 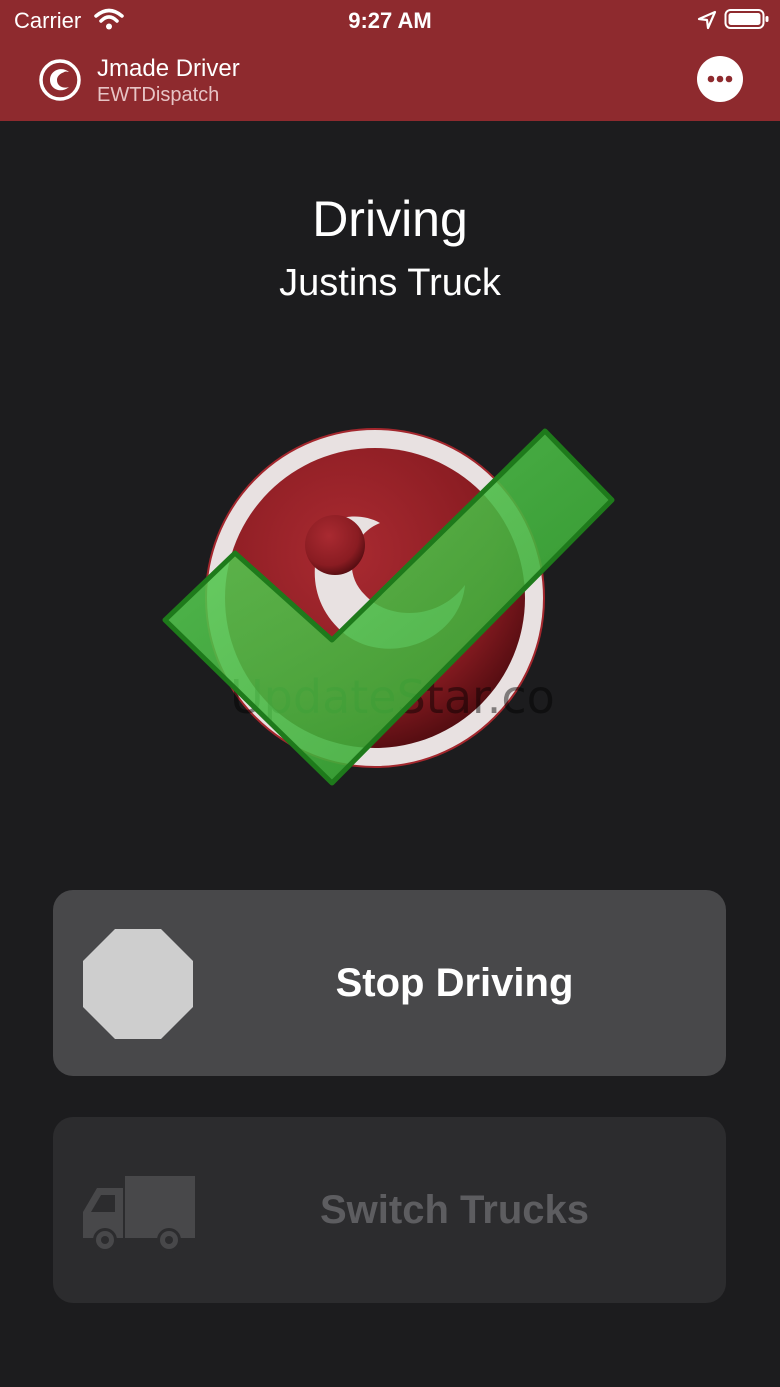 What do you see at coordinates (390, 219) in the screenshot?
I see `driving-status-title: Driving` at bounding box center [390, 219].